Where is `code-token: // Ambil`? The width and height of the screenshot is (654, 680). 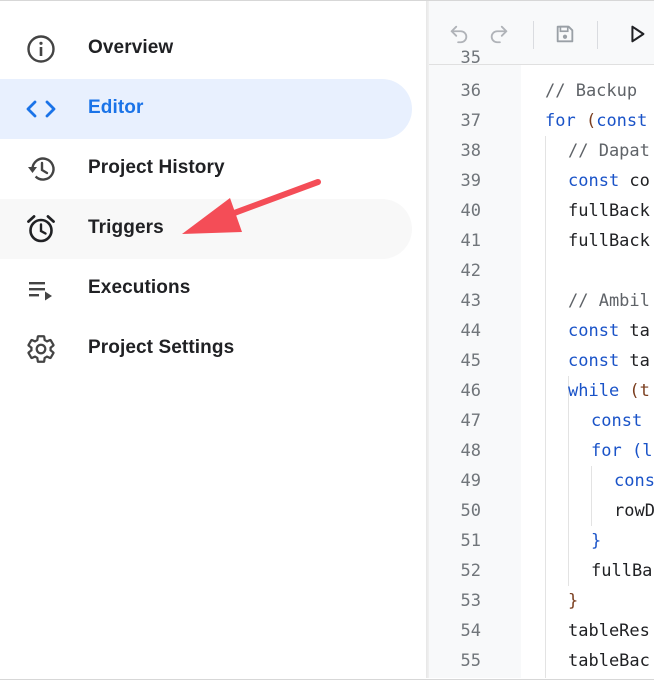 code-token: // Ambil is located at coordinates (609, 301).